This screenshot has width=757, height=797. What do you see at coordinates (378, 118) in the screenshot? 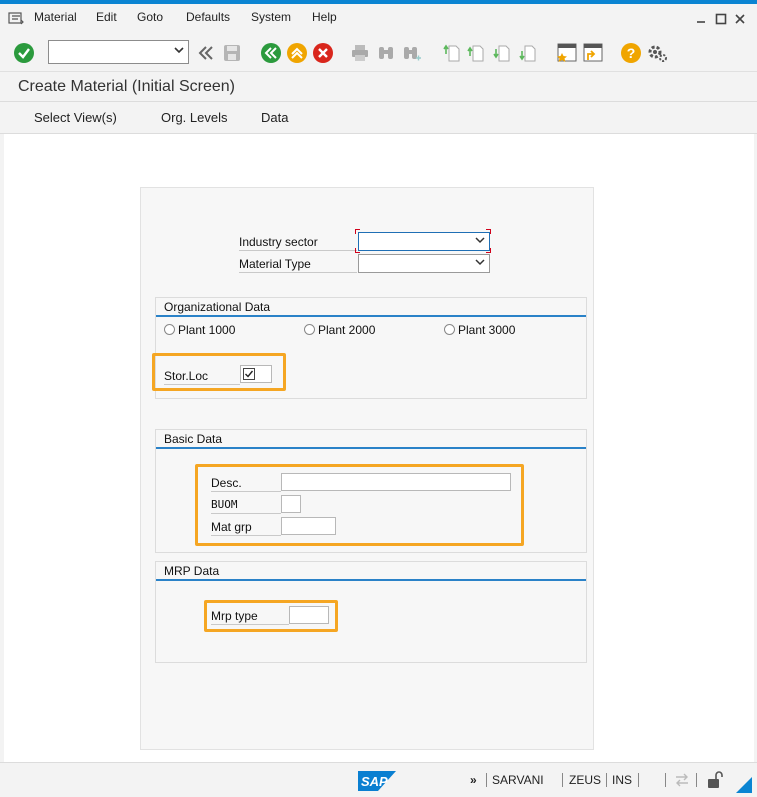
I see `application-toolbar: Select View(s) Org. Levels Data` at bounding box center [378, 118].